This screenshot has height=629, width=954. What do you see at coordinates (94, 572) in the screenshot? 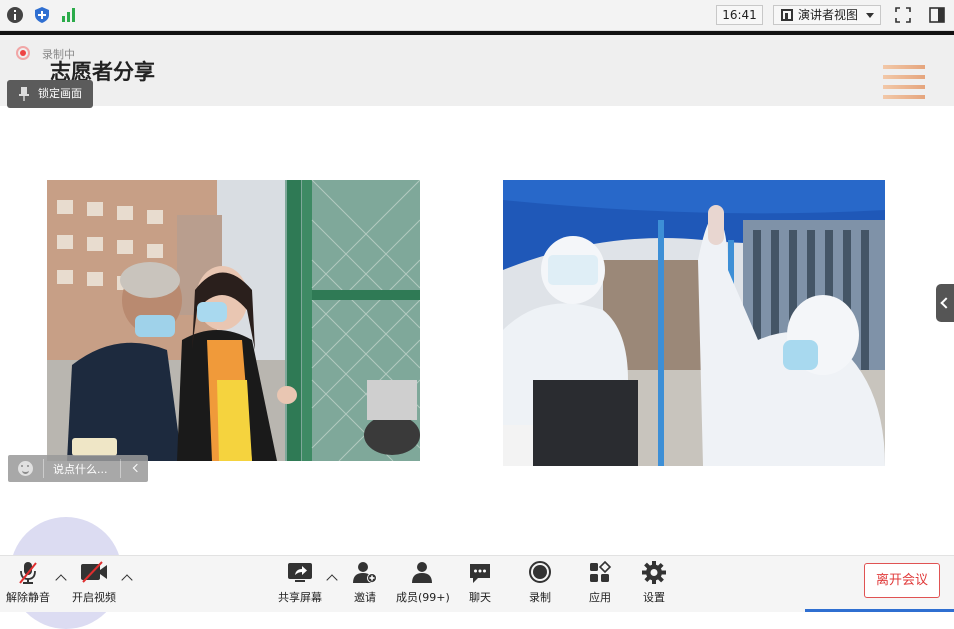
I see `camera-off-icon` at bounding box center [94, 572].